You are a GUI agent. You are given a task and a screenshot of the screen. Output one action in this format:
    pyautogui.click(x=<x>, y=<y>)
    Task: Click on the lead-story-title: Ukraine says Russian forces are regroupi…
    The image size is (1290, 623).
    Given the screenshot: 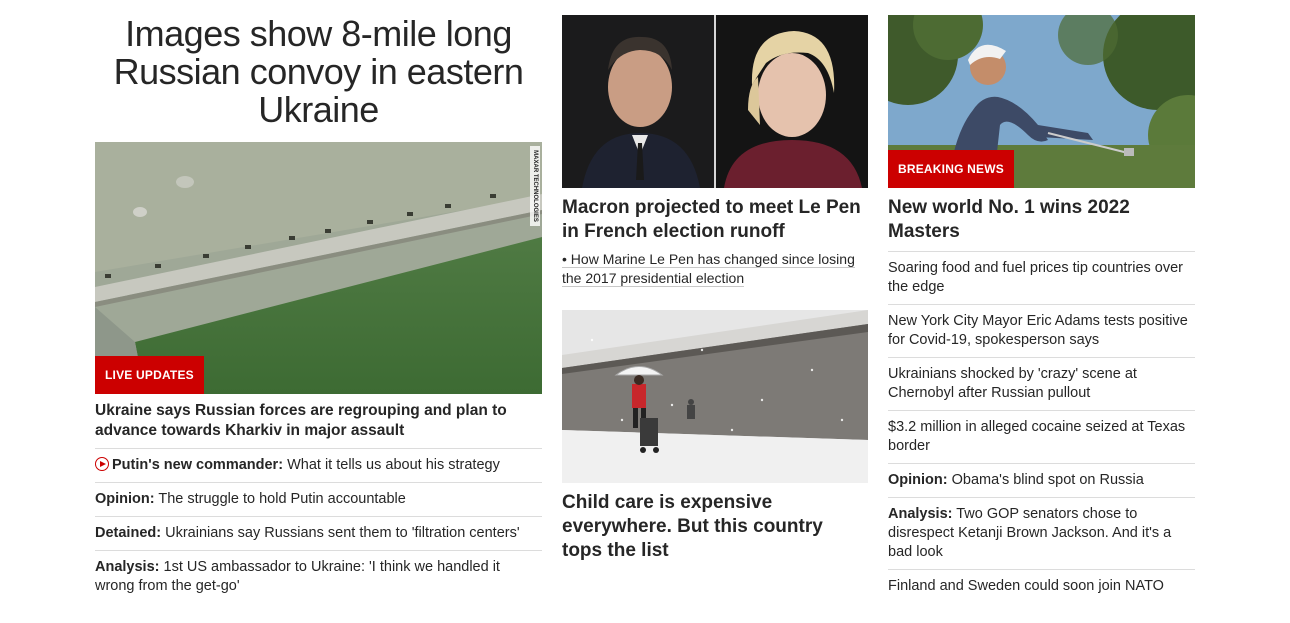 What is the action you would take?
    pyautogui.click(x=318, y=421)
    